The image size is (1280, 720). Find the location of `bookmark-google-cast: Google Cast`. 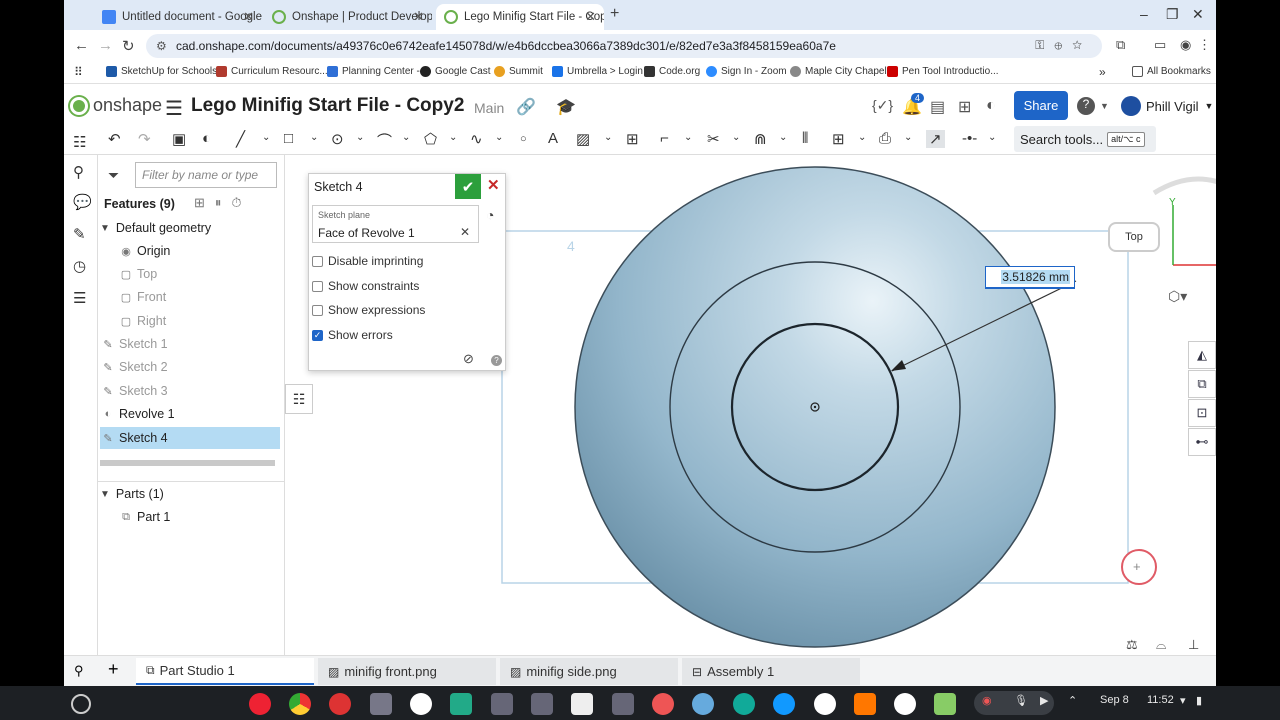

bookmark-google-cast: Google Cast is located at coordinates (455, 71).